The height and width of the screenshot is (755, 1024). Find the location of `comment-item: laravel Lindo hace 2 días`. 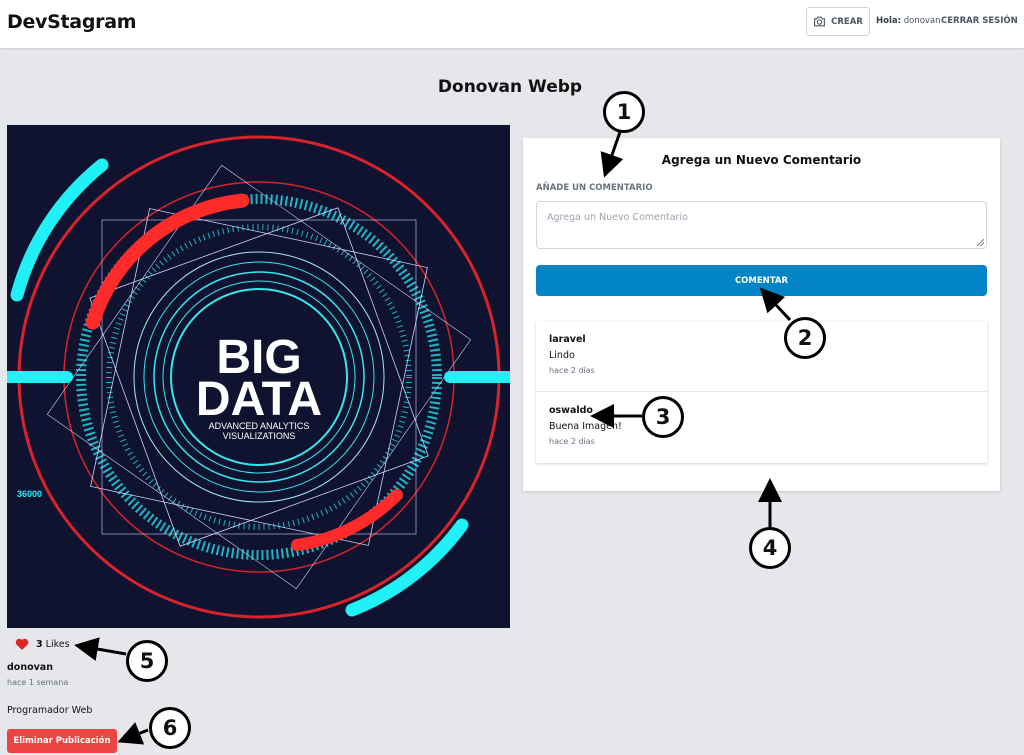

comment-item: laravel Lindo hace 2 días is located at coordinates (761, 356).